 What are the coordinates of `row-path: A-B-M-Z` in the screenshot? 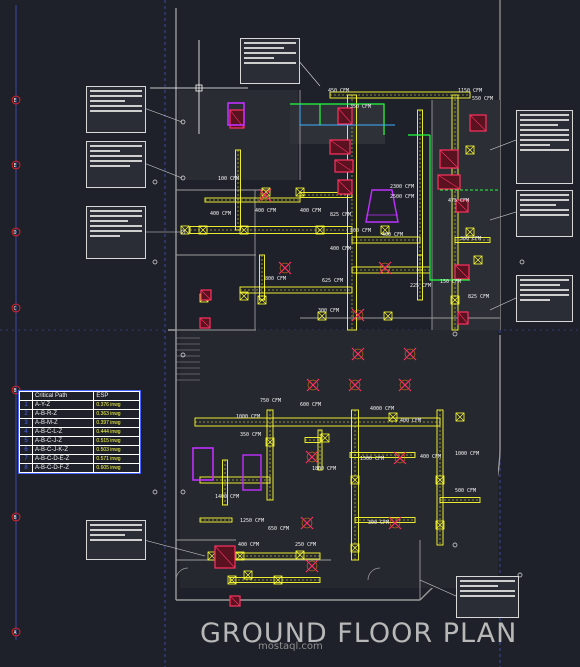 It's located at (63, 423).